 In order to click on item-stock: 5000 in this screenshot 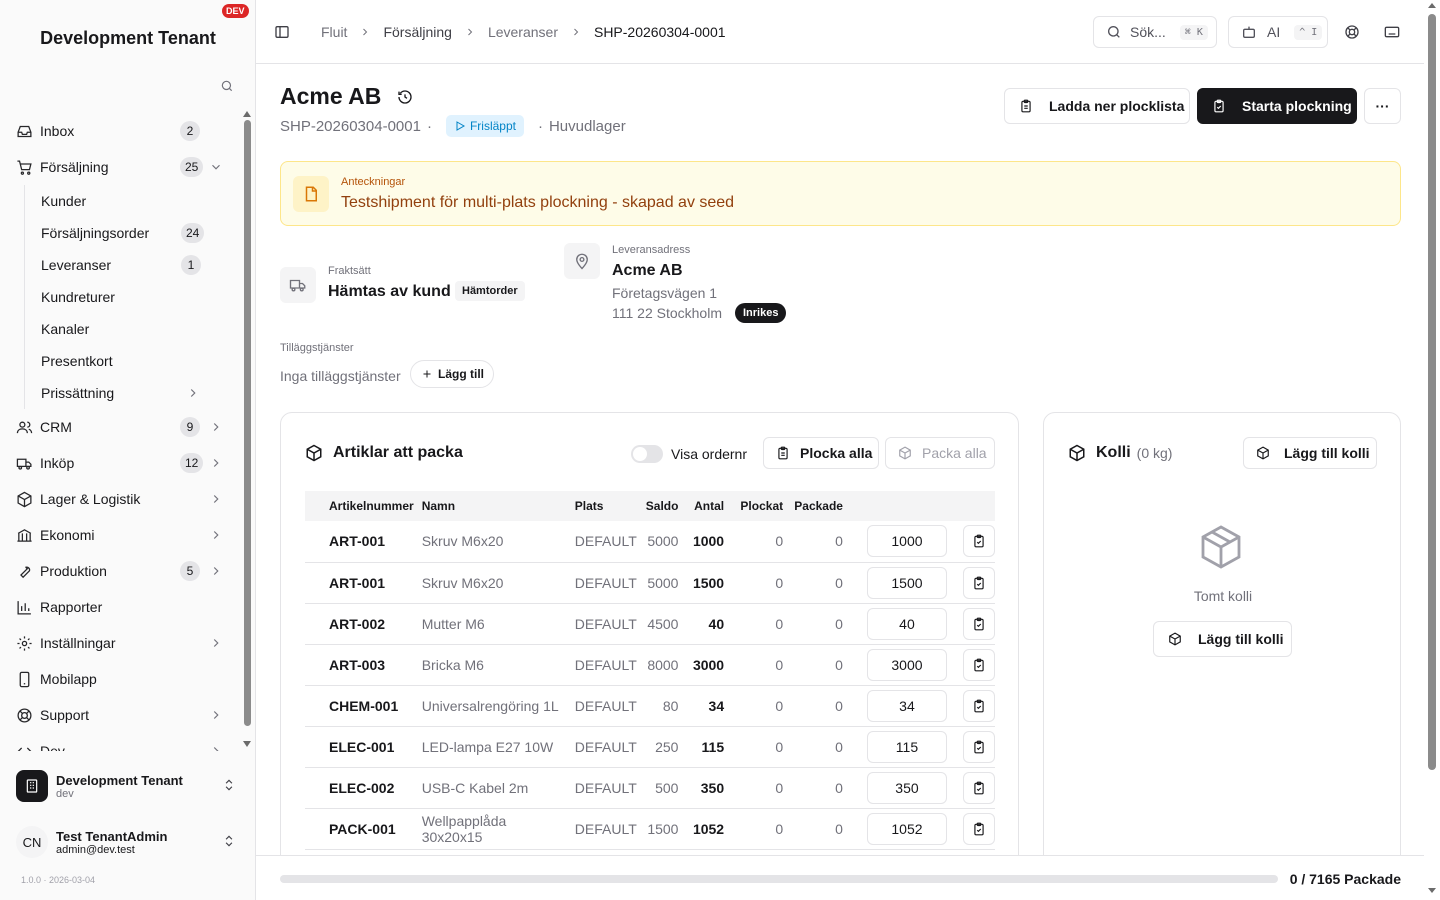, I will do `click(661, 542)`.